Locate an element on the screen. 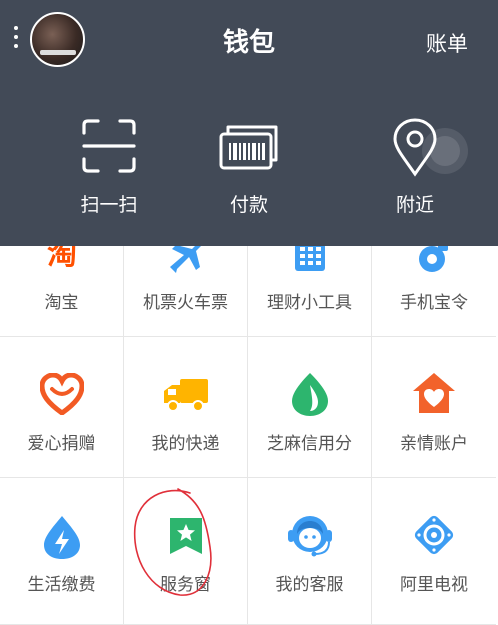 The image size is (498, 625). bill-link: 账单 is located at coordinates (447, 43).